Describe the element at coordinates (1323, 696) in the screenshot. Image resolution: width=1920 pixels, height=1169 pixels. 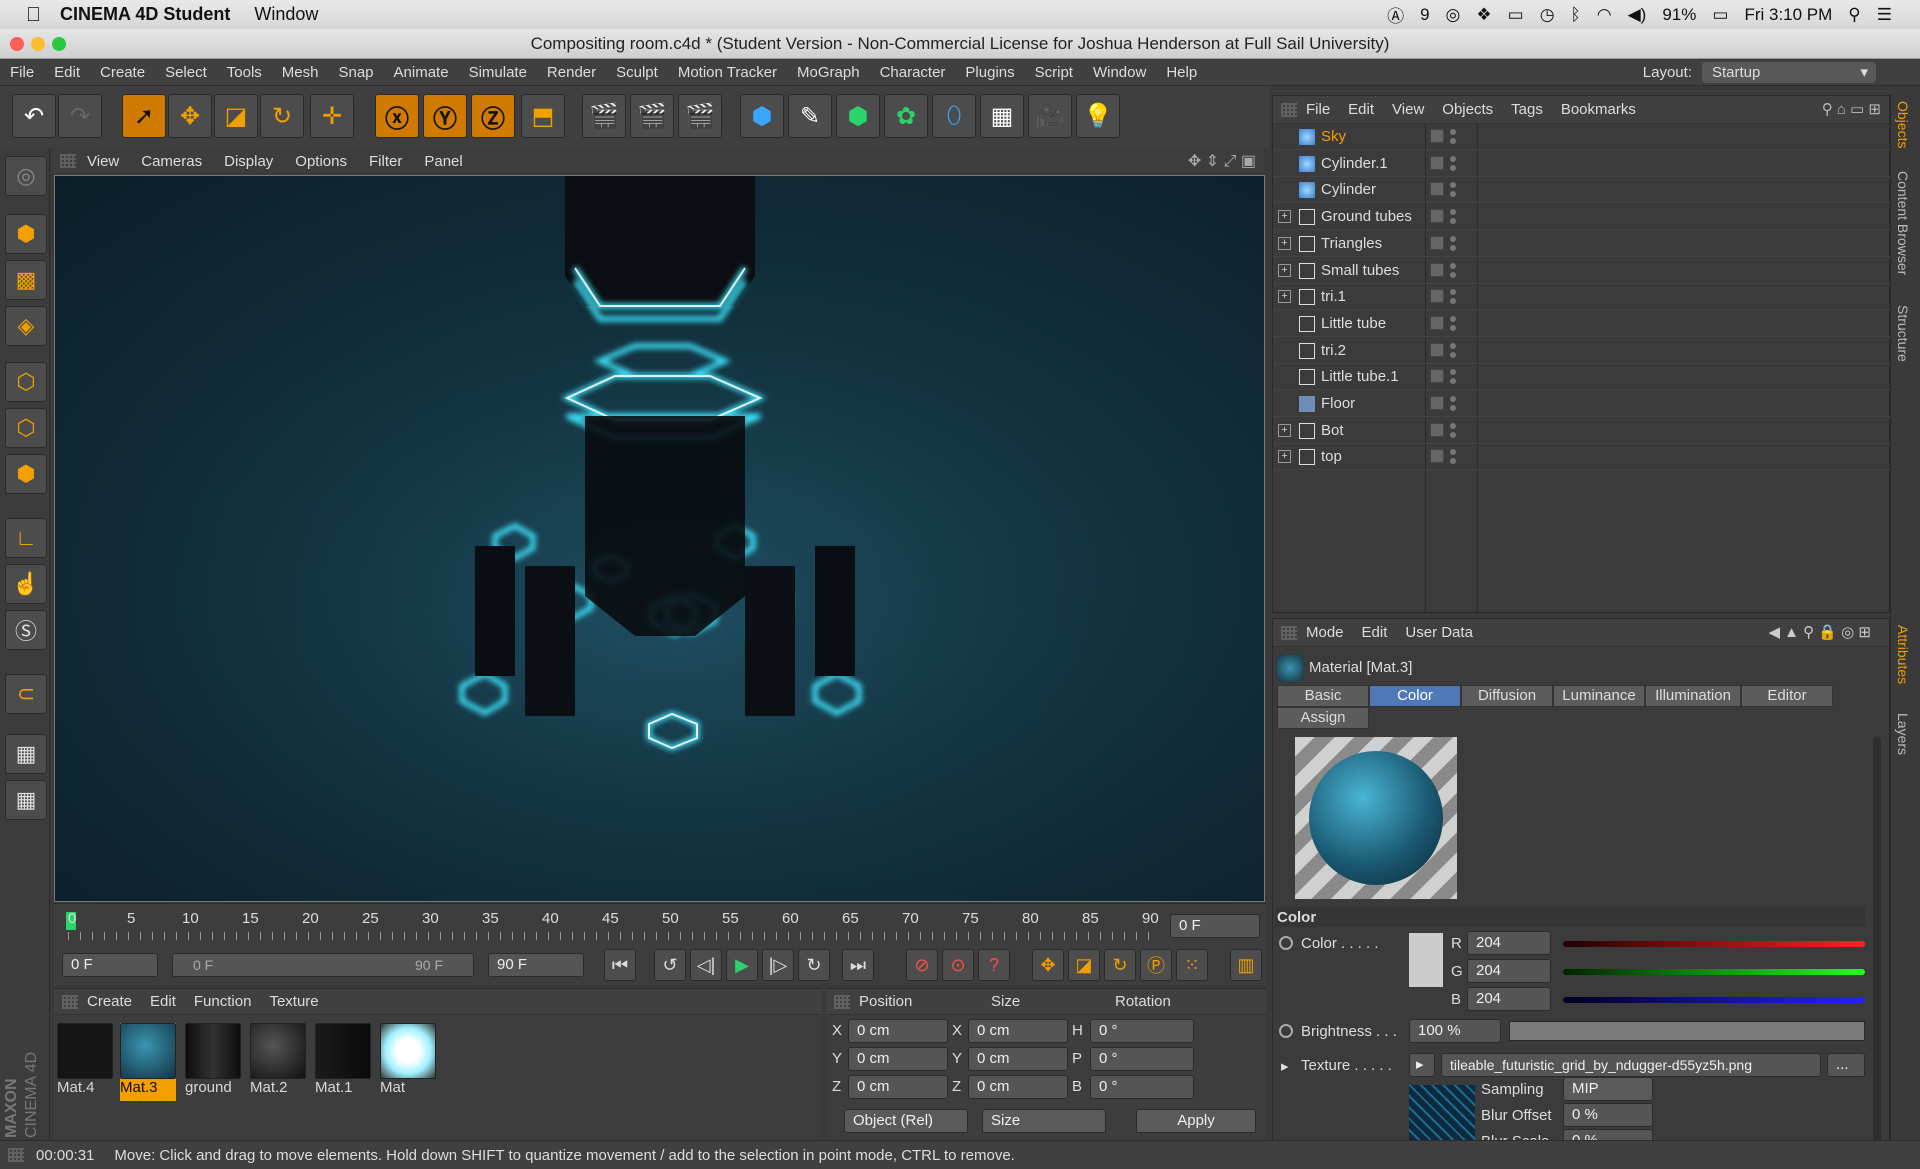
I see `tab-basic: Basic` at that location.